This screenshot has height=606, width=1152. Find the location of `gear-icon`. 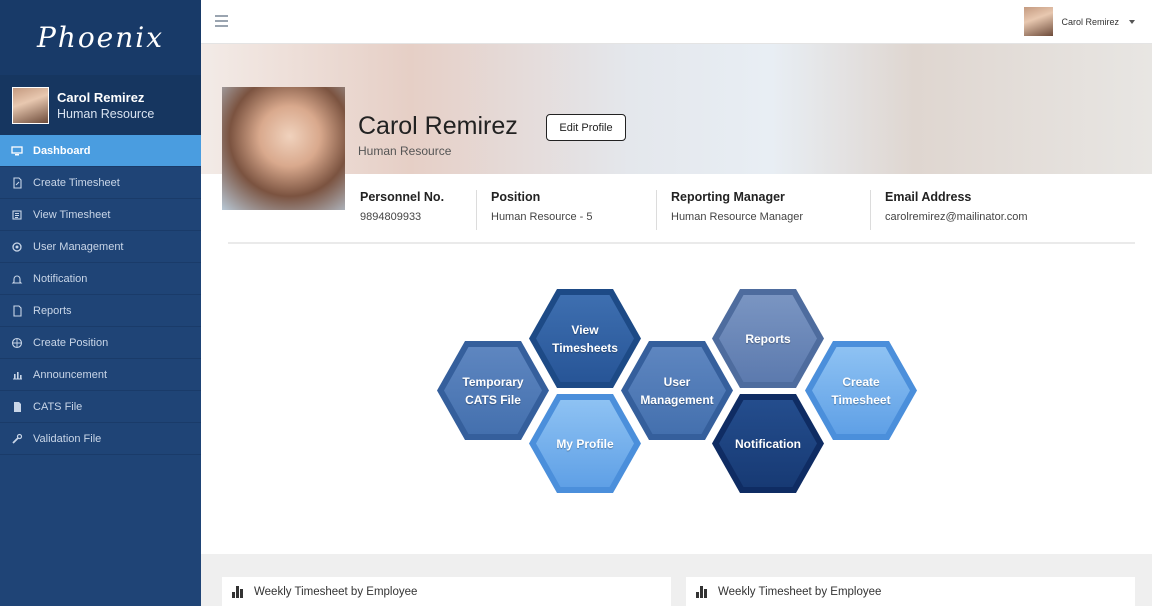

gear-icon is located at coordinates (17, 247).